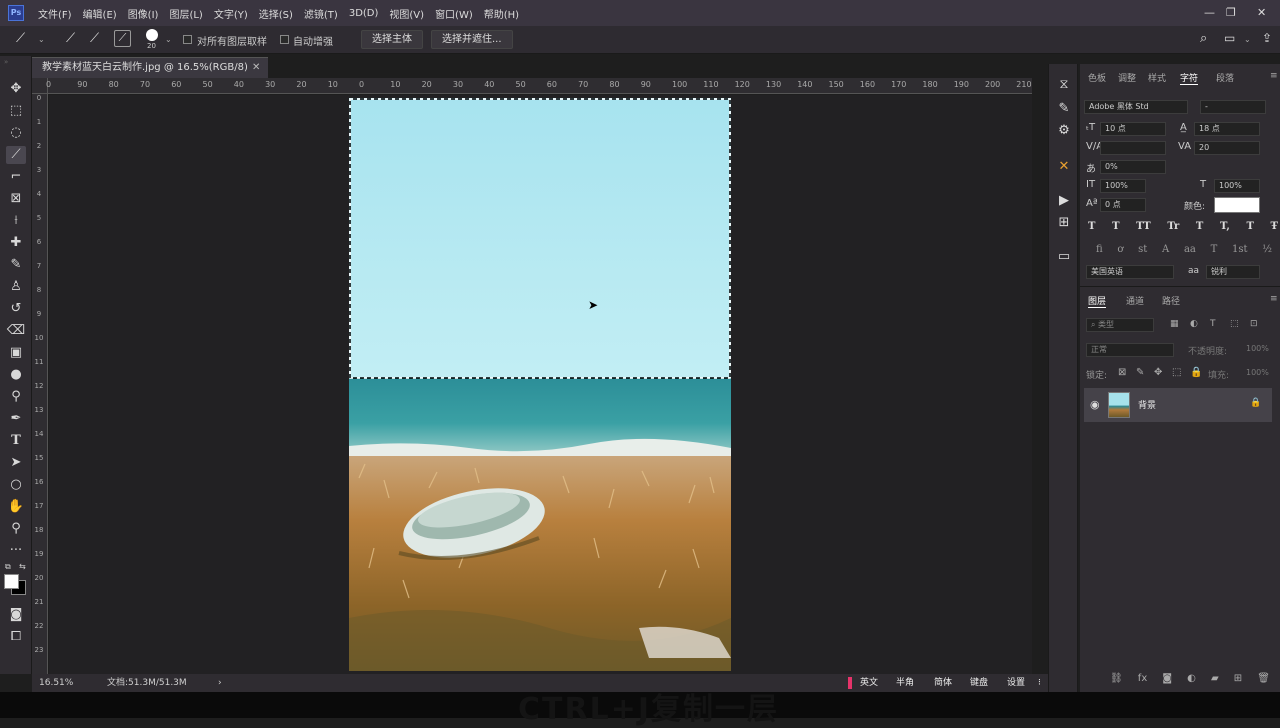  I want to click on blend-mode-select: 正常, so click(1130, 350).